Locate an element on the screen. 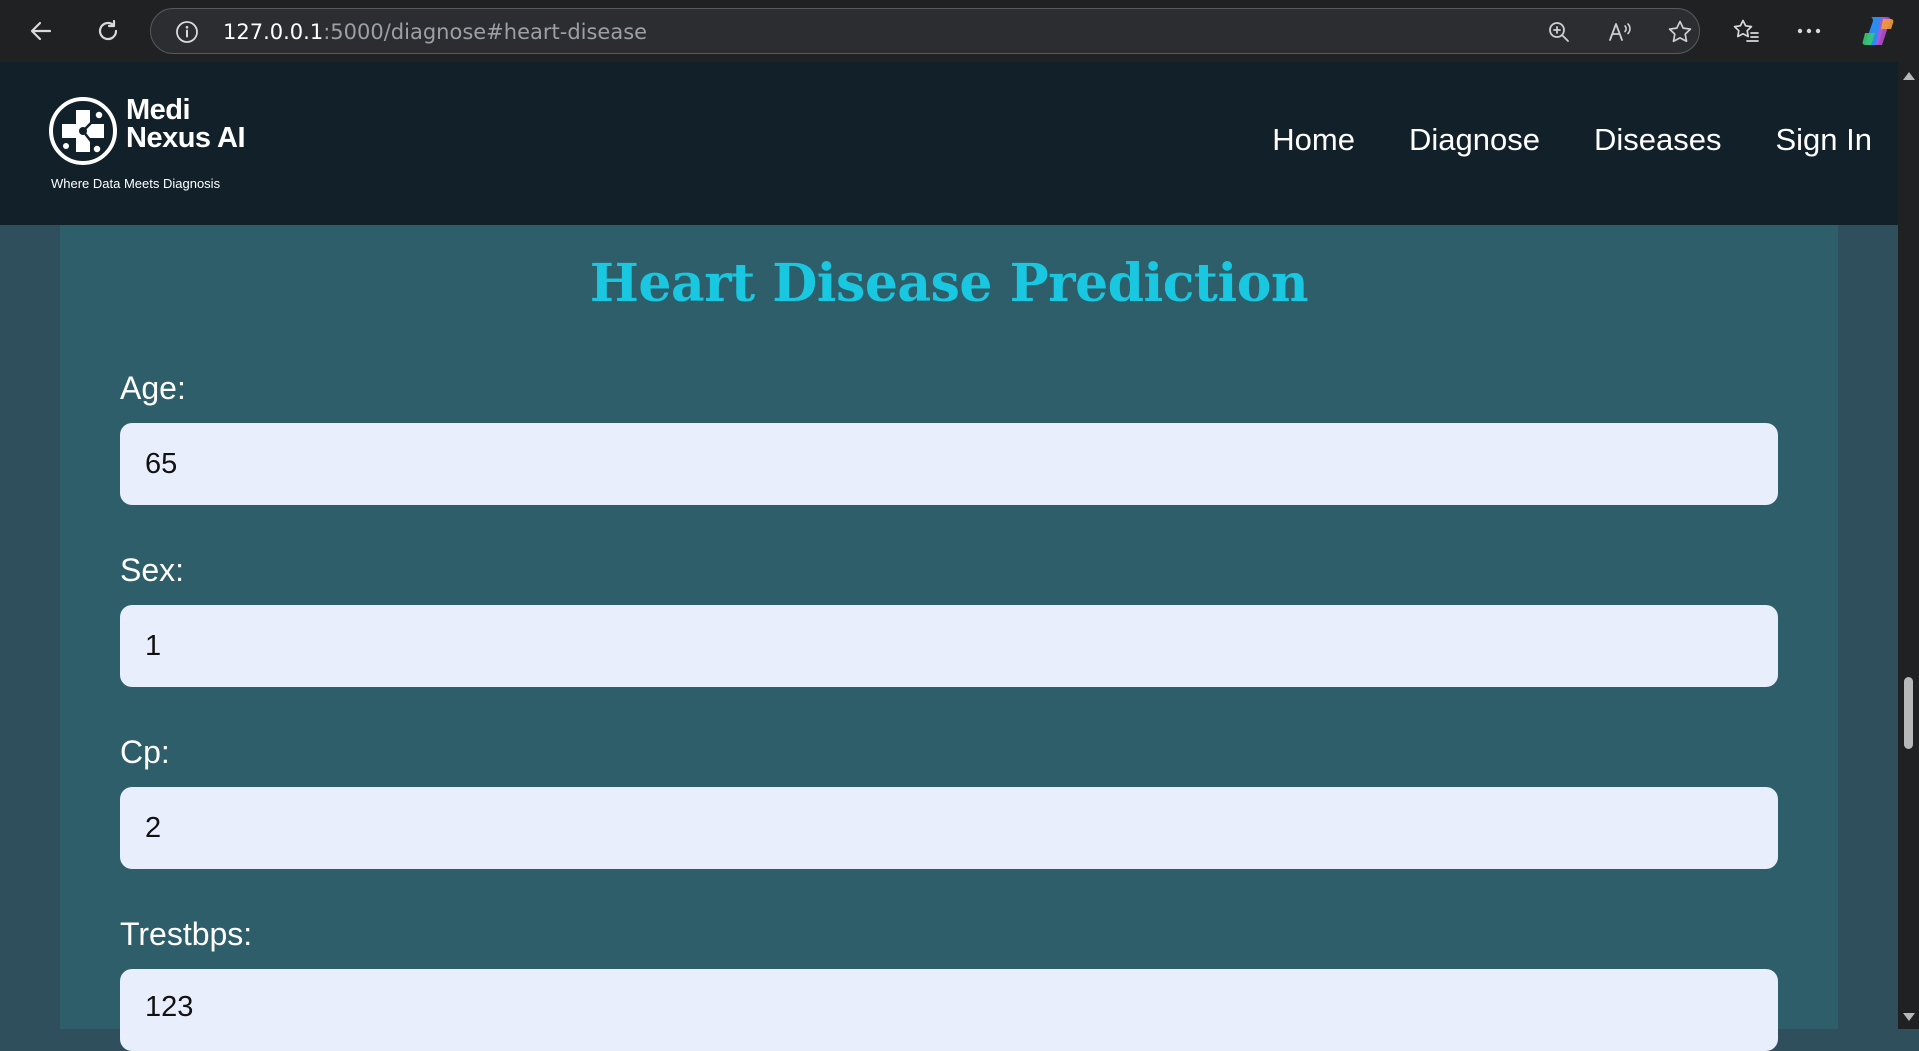 This screenshot has width=1919, height=1051. scrollbar-thumb is located at coordinates (1908, 713).